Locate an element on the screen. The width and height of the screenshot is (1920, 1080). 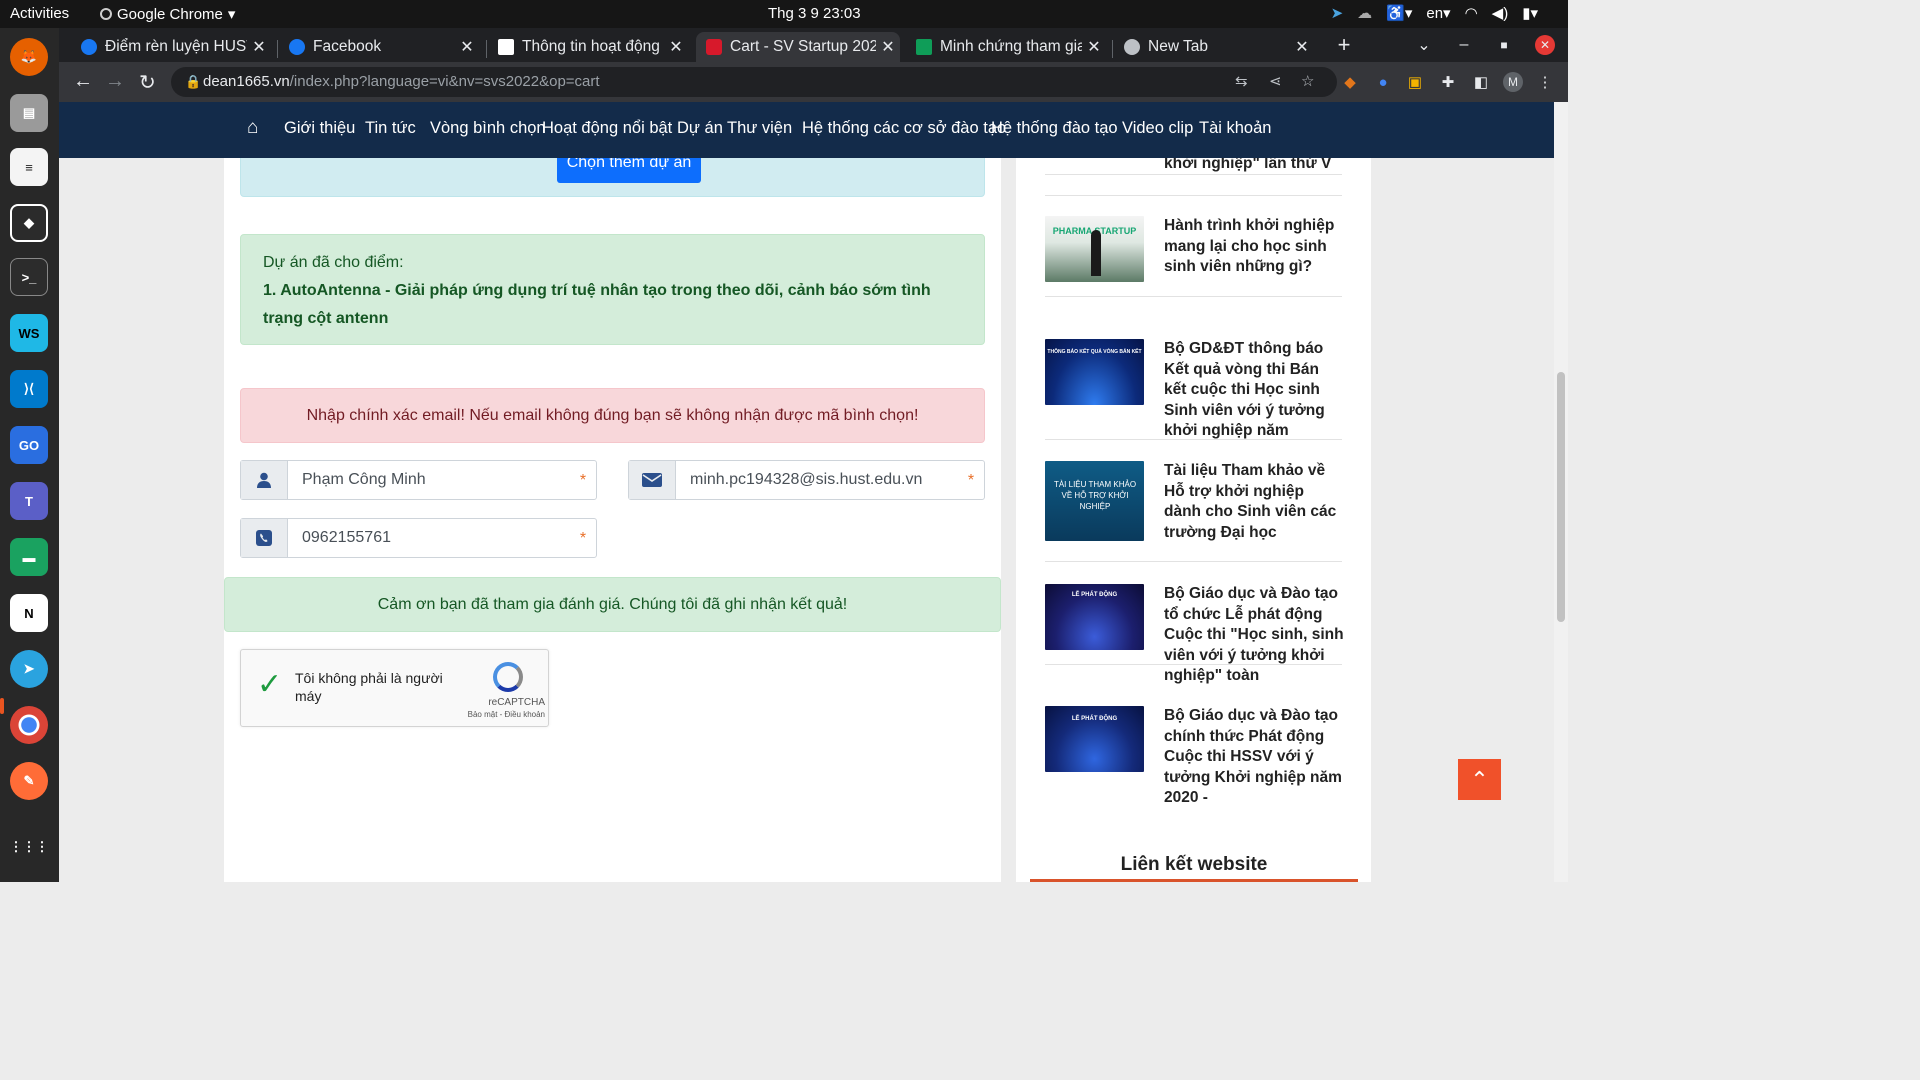
terminal-icon: >_ is located at coordinates (29, 277).